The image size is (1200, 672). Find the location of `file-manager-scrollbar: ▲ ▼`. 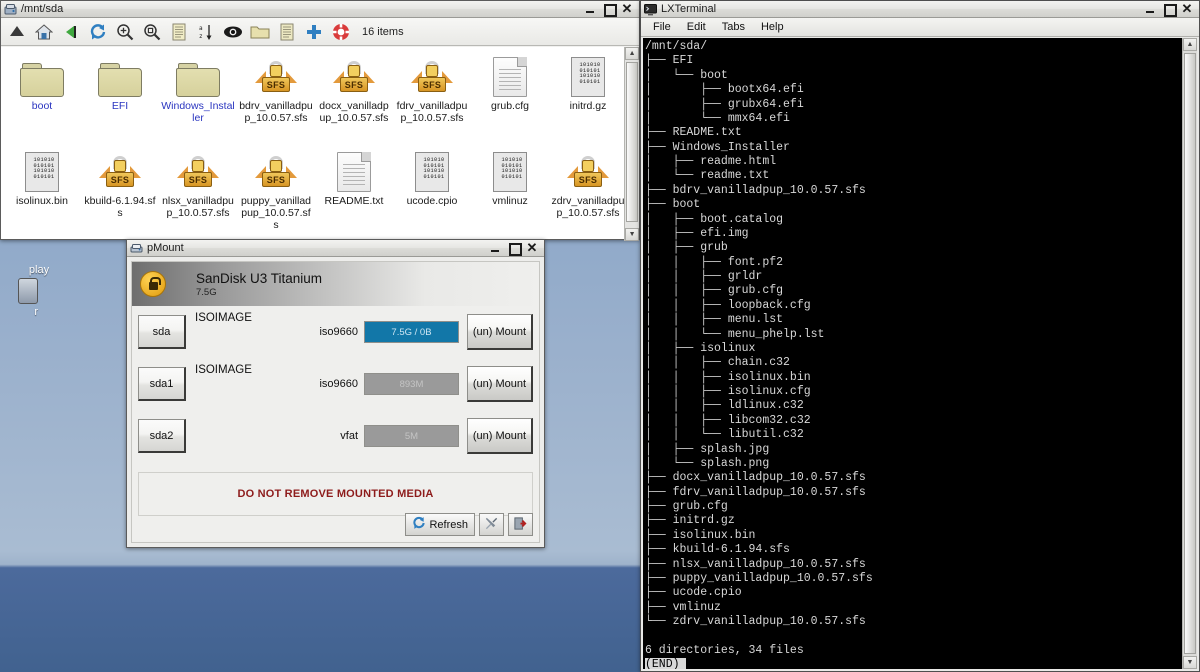

file-manager-scrollbar: ▲ ▼ is located at coordinates (631, 144).